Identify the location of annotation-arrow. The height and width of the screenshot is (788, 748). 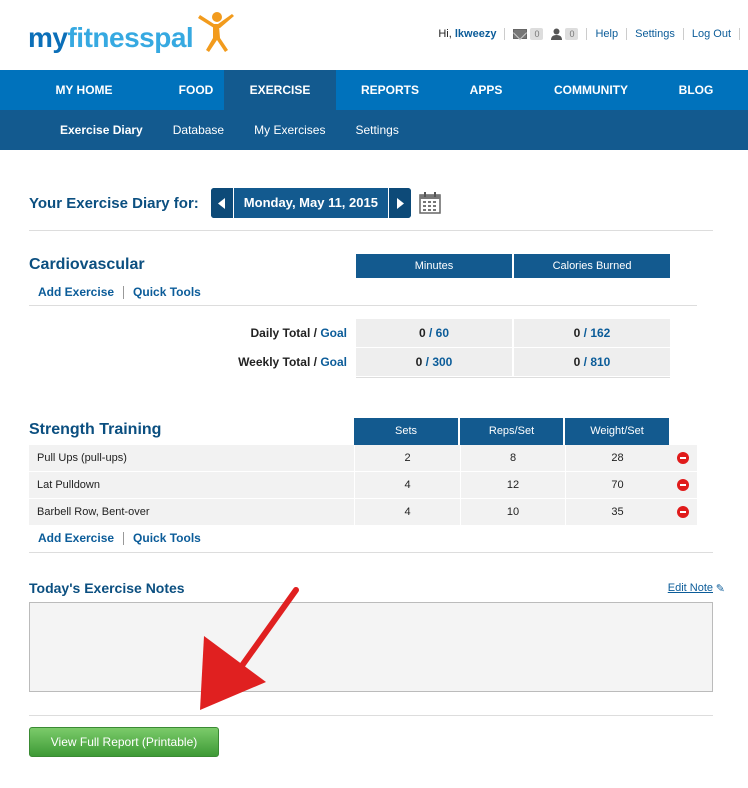
(249, 648).